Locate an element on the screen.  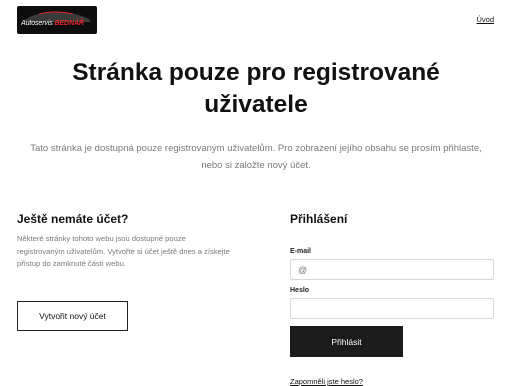
create-account-button: Vytvořit nový účet is located at coordinates (72, 316).